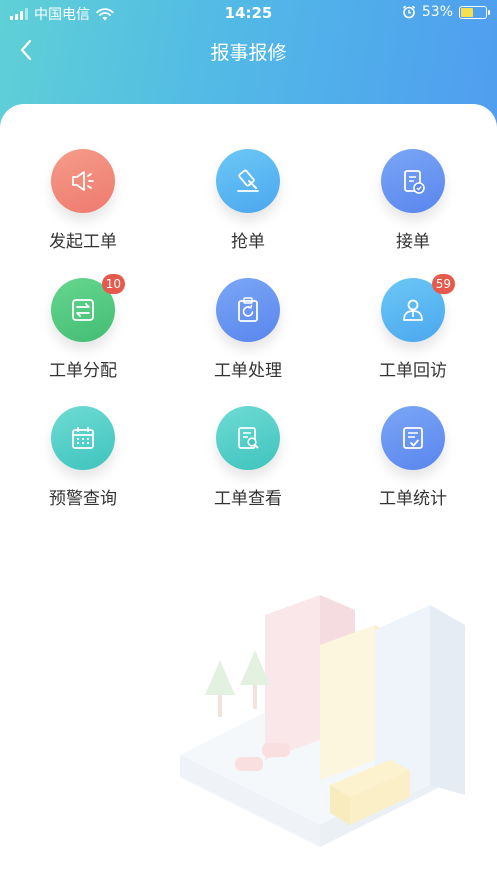 The height and width of the screenshot is (883, 497). Describe the element at coordinates (83, 310) in the screenshot. I see `transfer-icon` at that location.